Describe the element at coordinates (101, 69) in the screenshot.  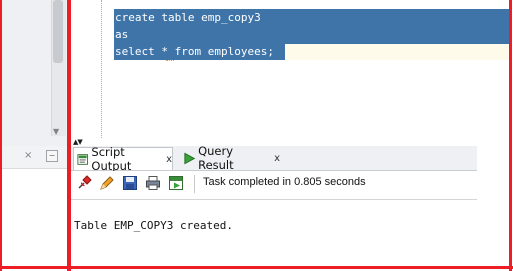
I see `editor-gutter-line` at that location.